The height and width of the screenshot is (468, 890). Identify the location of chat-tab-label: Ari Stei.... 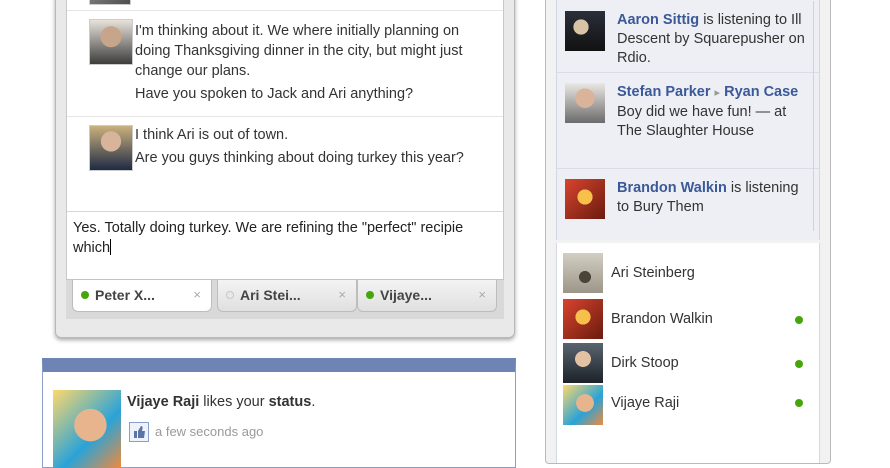
(270, 295).